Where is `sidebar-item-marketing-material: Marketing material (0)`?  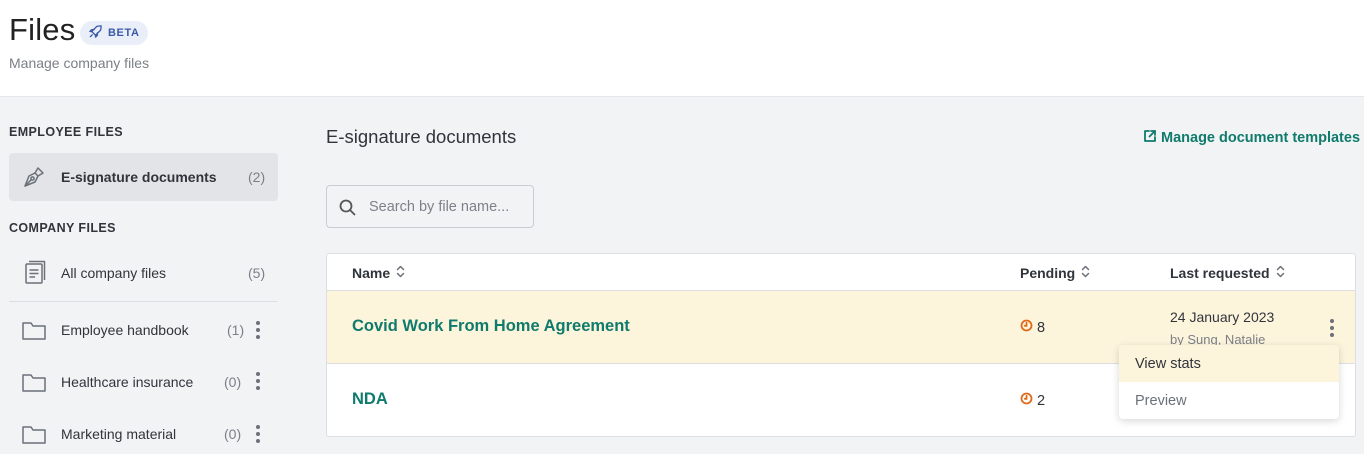
sidebar-item-marketing-material: Marketing material (0) is located at coordinates (143, 432).